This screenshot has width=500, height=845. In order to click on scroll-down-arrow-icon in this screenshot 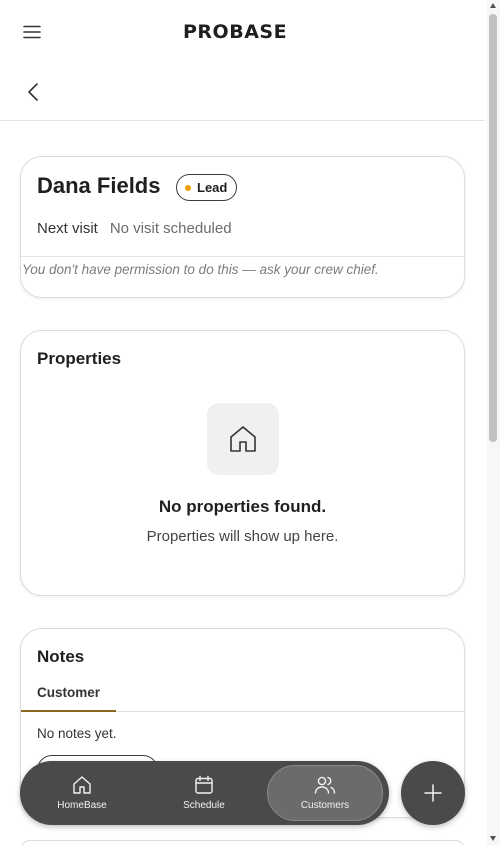, I will do `click(493, 838)`.